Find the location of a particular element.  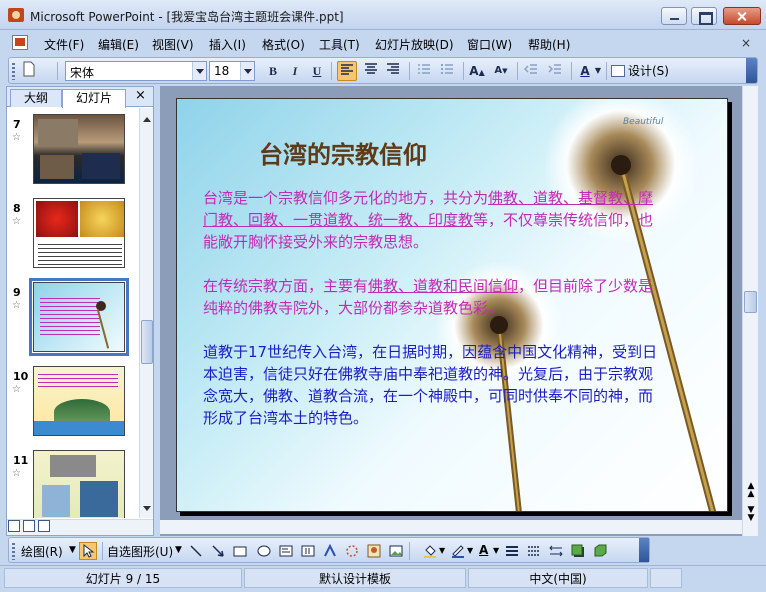

align-right-button is located at coordinates (393, 71).